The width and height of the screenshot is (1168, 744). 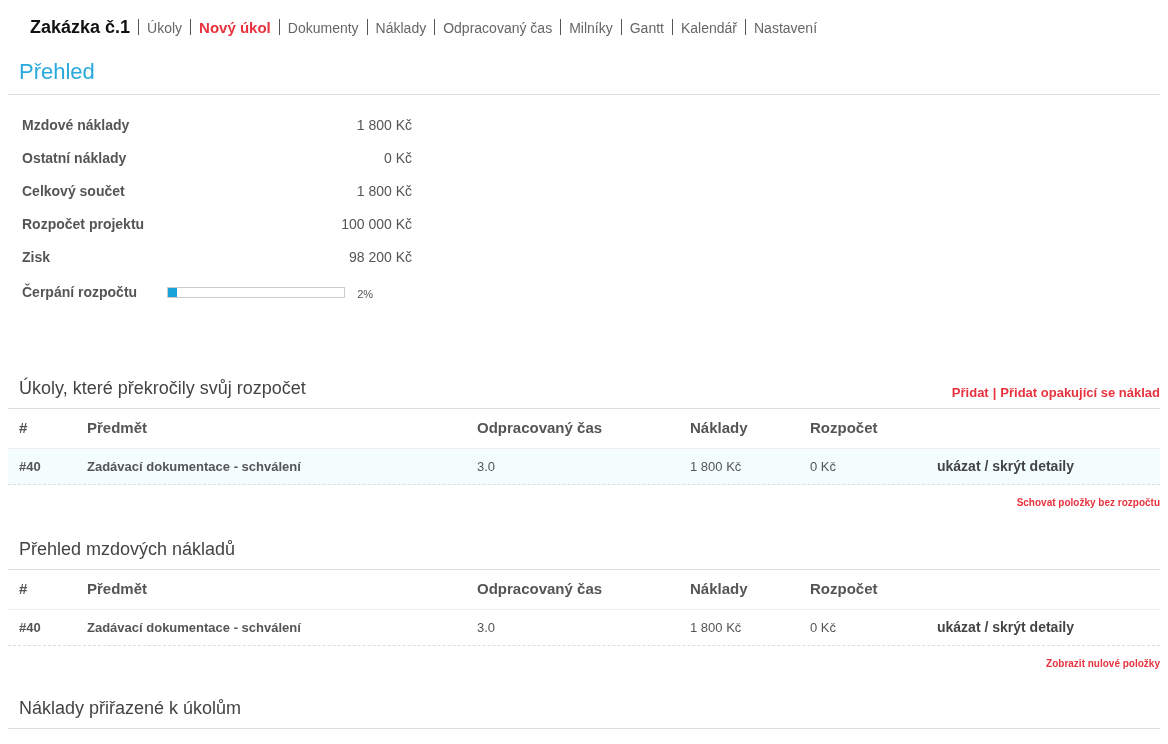 I want to click on section-title: Úkoly, které překročily svůj rozpočet, so click(x=162, y=388).